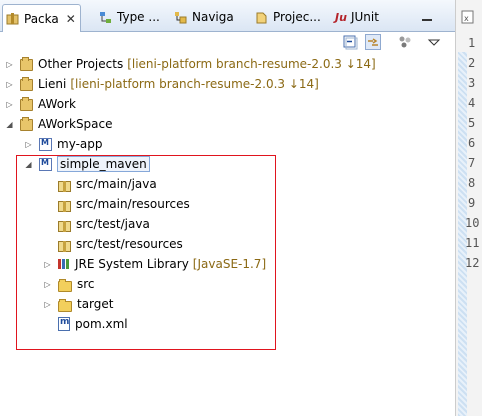 This screenshot has width=482, height=416. Describe the element at coordinates (75, 124) in the screenshot. I see `tree-item-label: AWorkSpace` at that location.